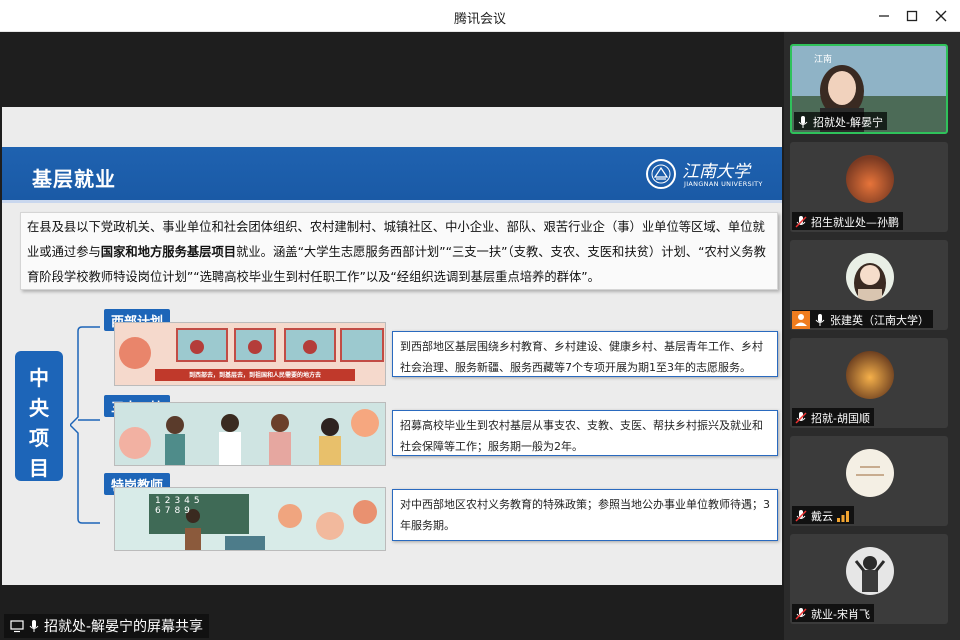  I want to click on window-title: 腾讯会议, so click(479, 19).